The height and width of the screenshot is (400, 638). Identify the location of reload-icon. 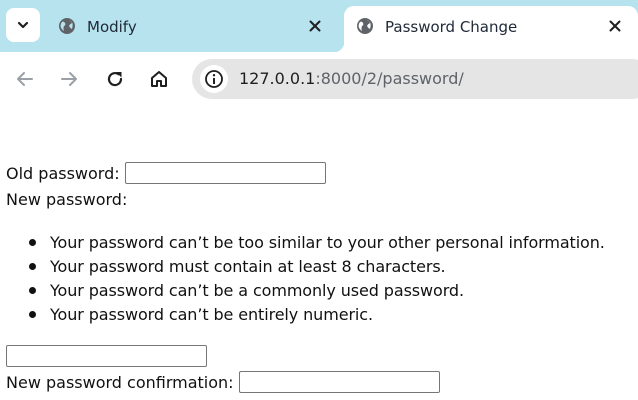
(115, 79).